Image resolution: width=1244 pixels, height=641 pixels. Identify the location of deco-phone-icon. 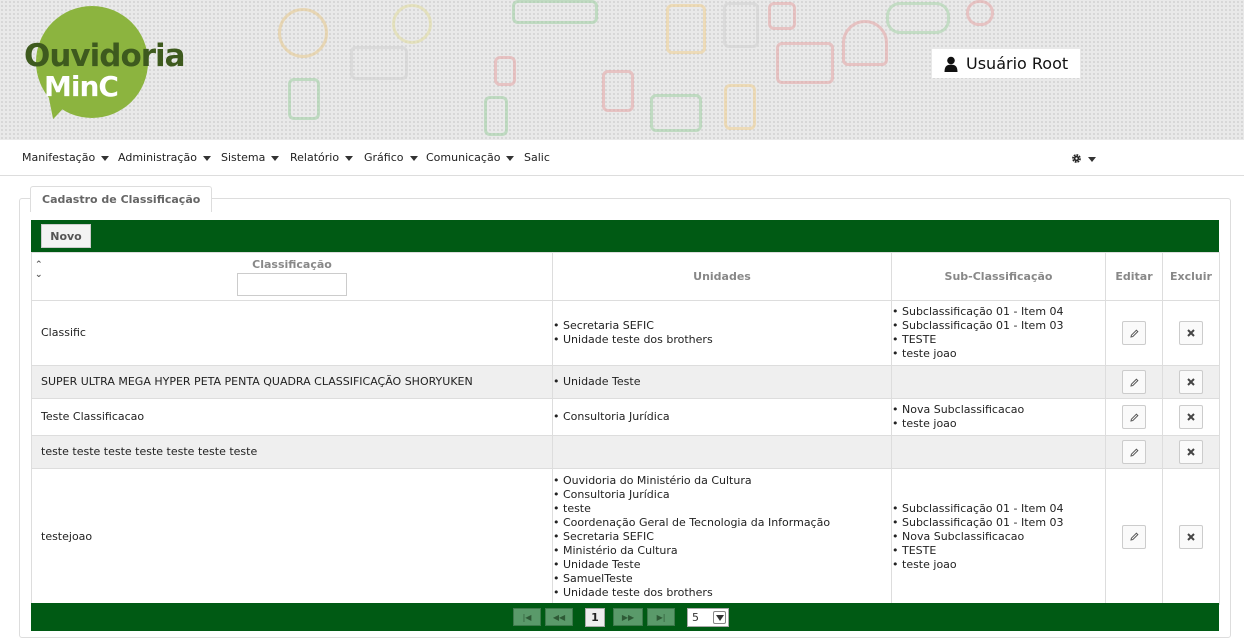
(303, 33).